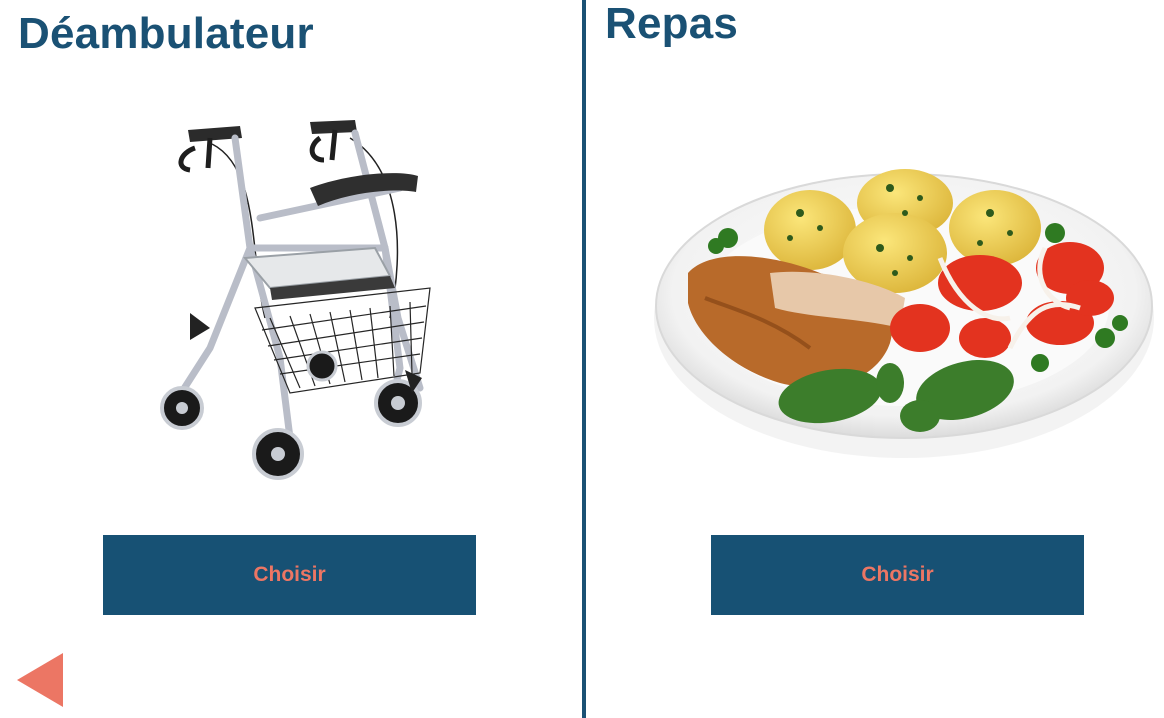 The width and height of the screenshot is (1164, 718). What do you see at coordinates (289, 575) in the screenshot?
I see `choose-walker-button: Choisir` at bounding box center [289, 575].